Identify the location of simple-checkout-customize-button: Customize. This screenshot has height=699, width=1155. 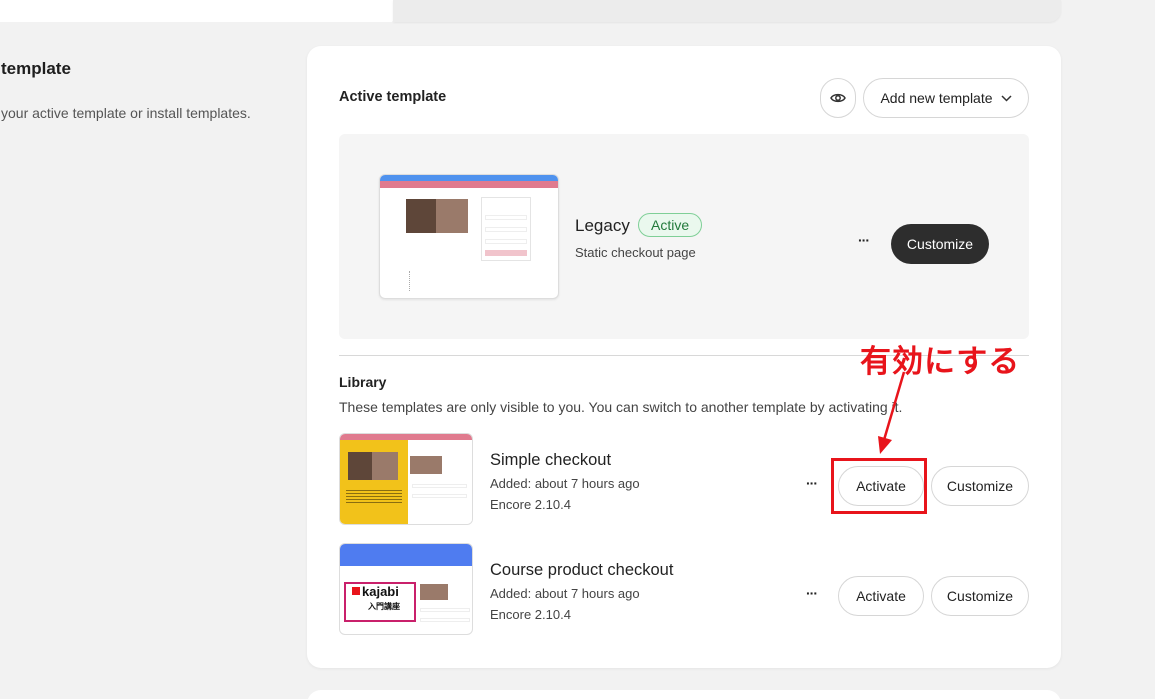
(980, 486).